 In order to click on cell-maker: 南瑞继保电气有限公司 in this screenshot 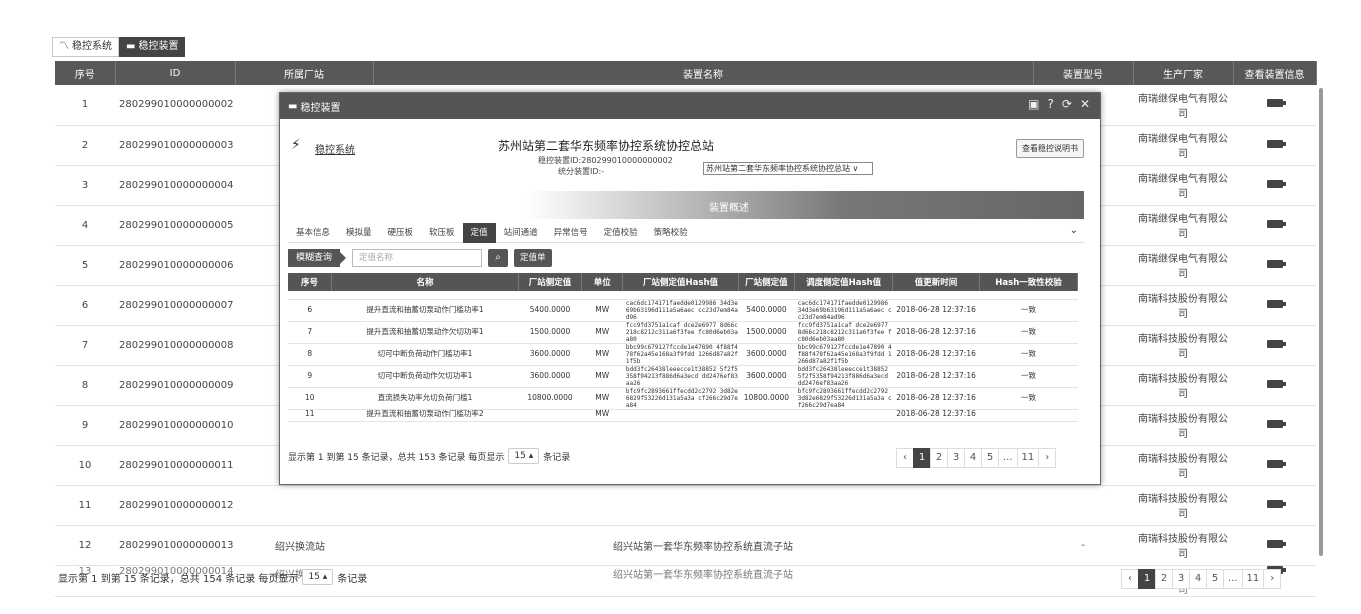, I will do `click(1183, 265)`.